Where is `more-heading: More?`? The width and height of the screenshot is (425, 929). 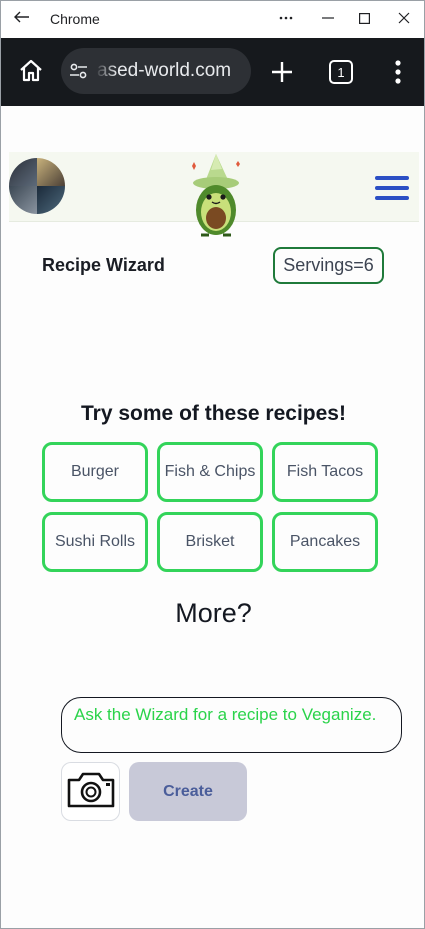
more-heading: More? is located at coordinates (212, 613).